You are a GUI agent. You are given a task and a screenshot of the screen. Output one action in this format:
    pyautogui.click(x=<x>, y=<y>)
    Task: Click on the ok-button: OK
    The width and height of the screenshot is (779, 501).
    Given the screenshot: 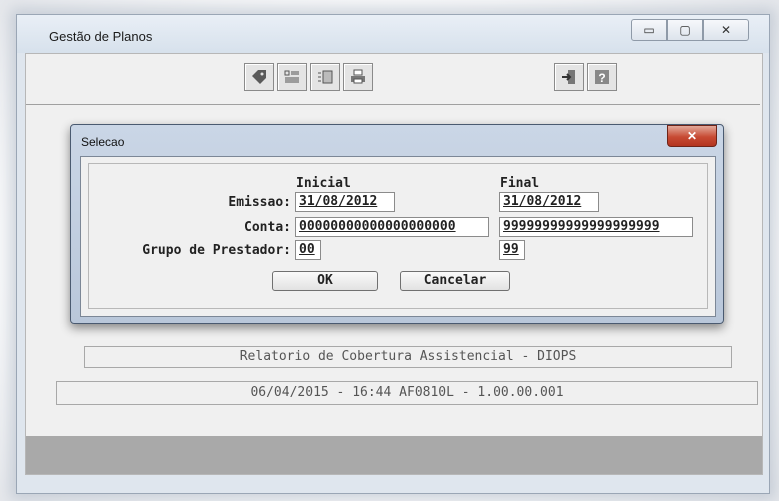 What is the action you would take?
    pyautogui.click(x=325, y=281)
    